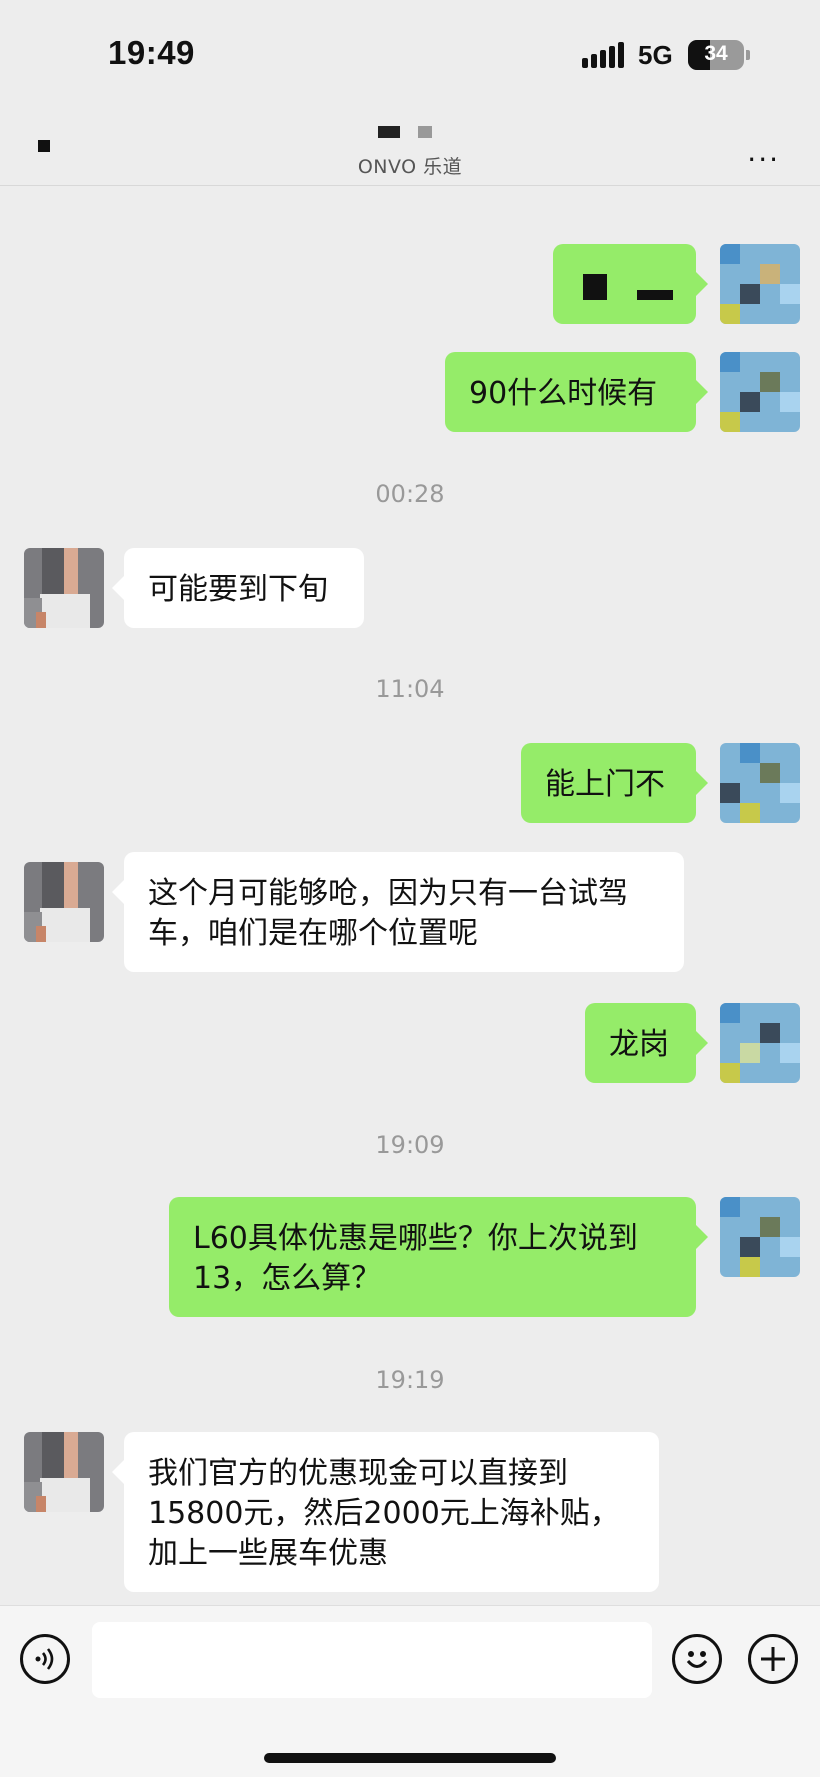  Describe the element at coordinates (238, 588) in the screenshot. I see `message-bubble-incoming: 可能要到下旬` at that location.